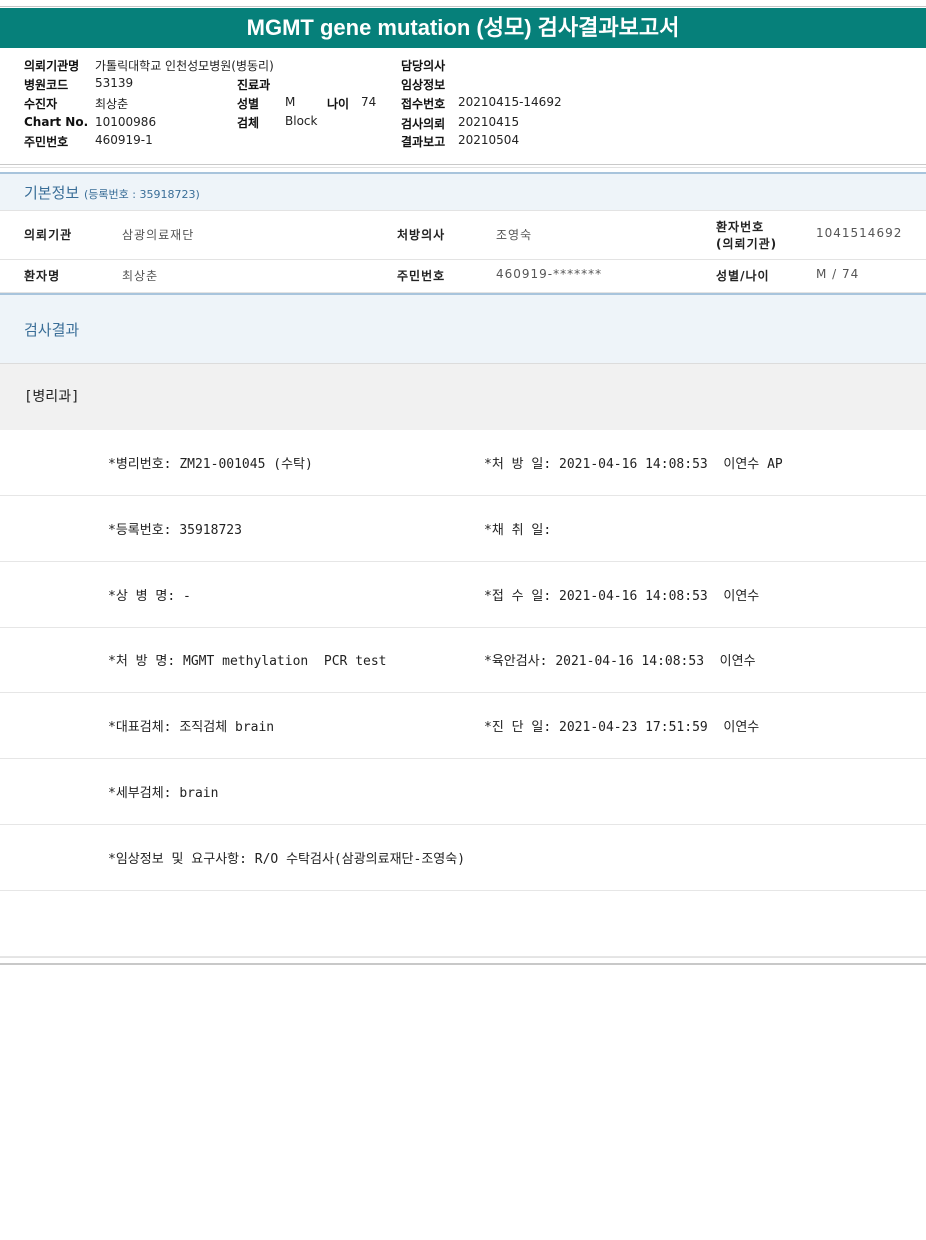  What do you see at coordinates (421, 276) in the screenshot?
I see `label-resident-no: 주민번호` at bounding box center [421, 276].